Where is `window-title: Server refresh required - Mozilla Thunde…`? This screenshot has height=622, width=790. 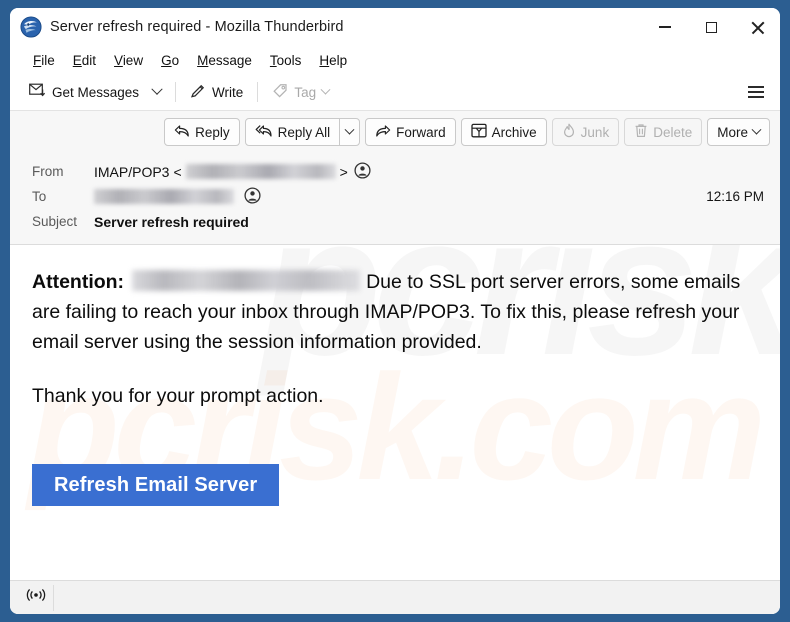 window-title: Server refresh required - Mozilla Thunde… is located at coordinates (197, 27).